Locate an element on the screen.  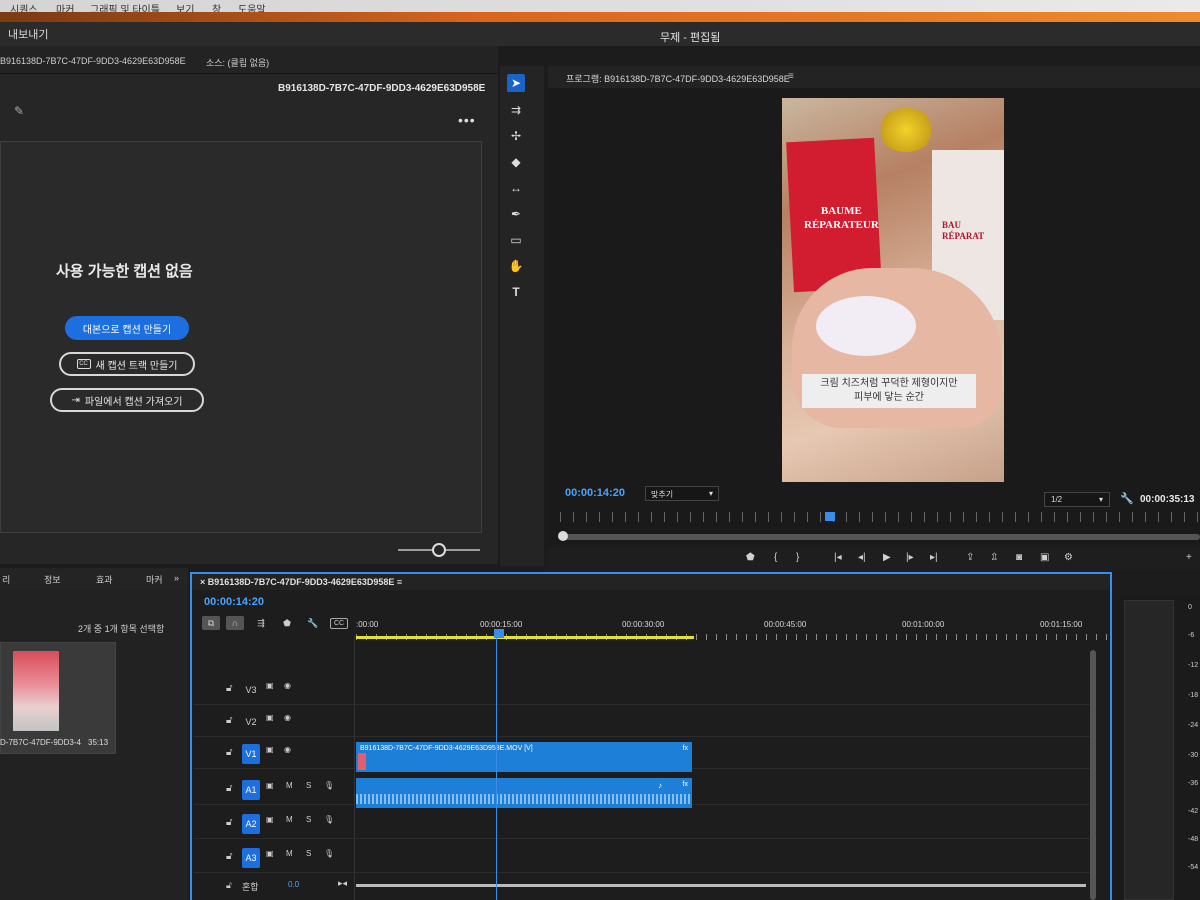
program-scrollbar-handle is located at coordinates (563, 536).